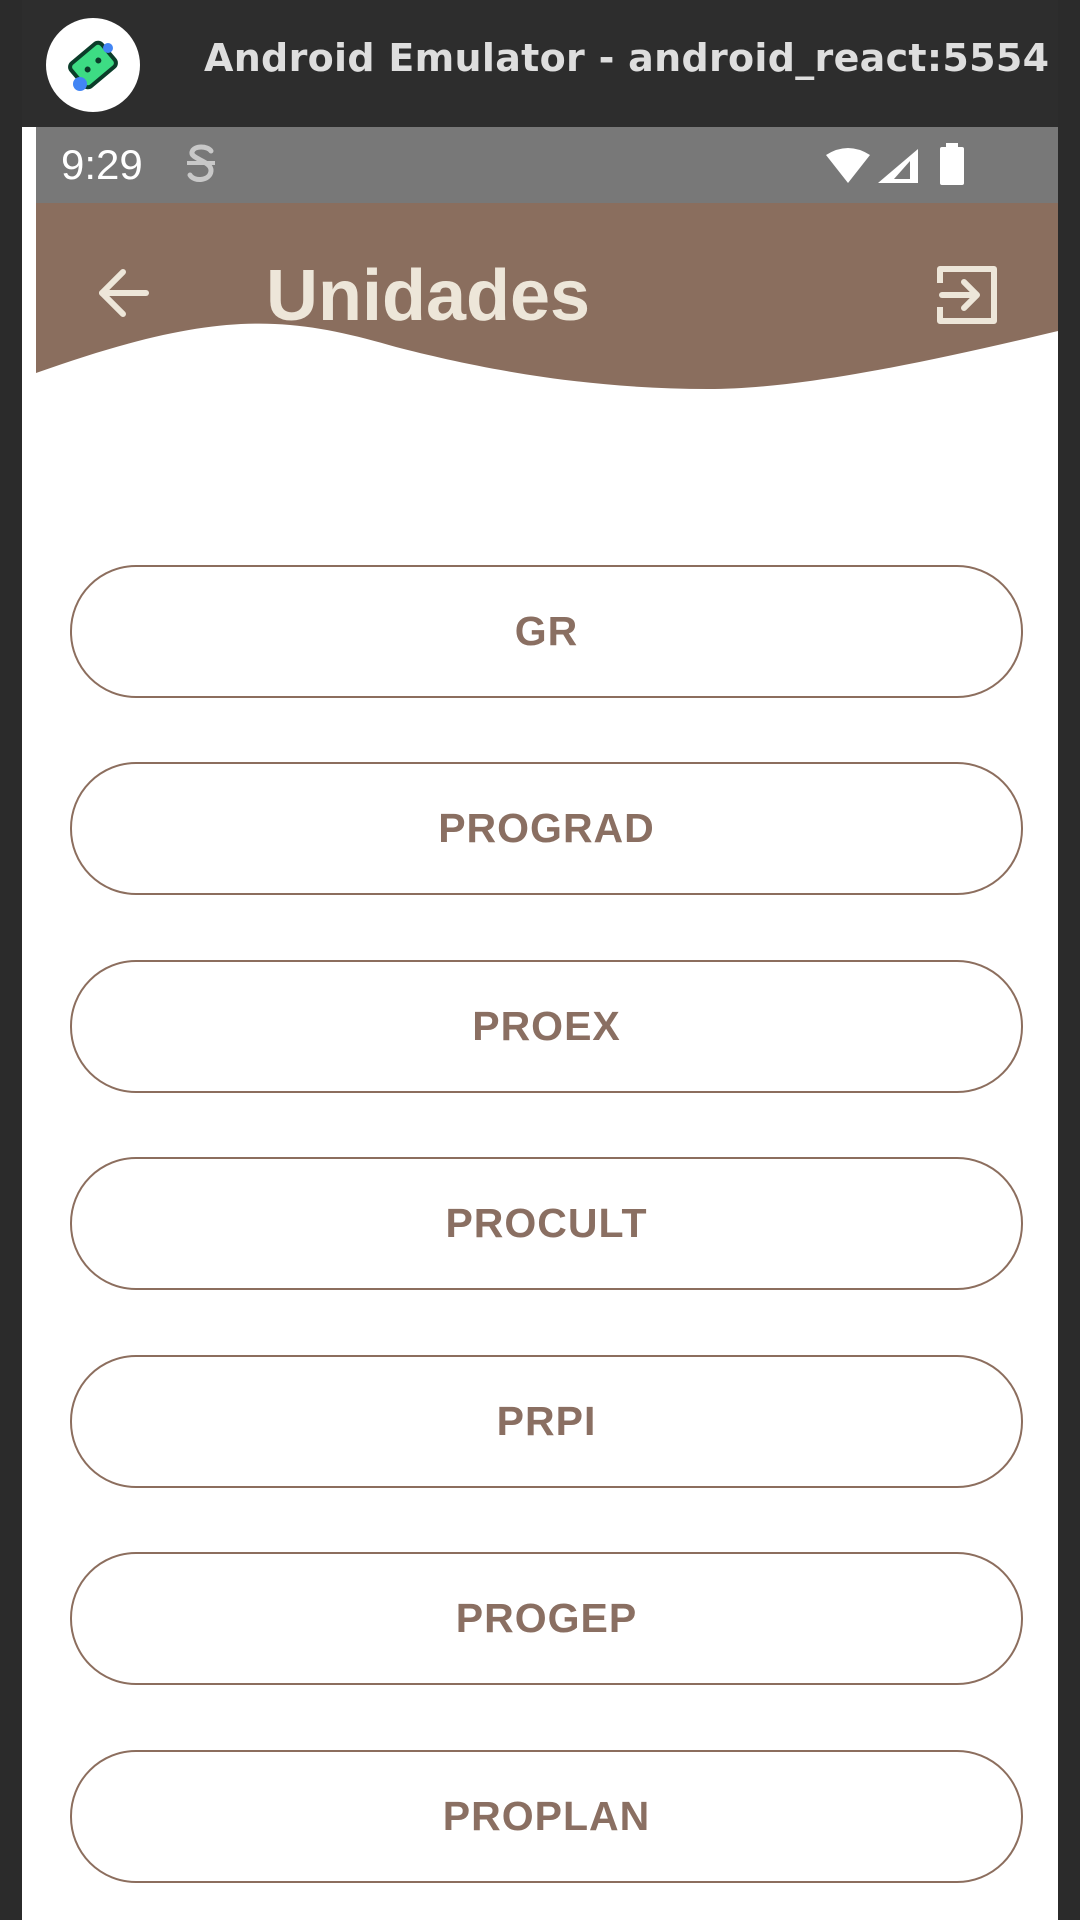  I want to click on unit-button-label: GR, so click(546, 631).